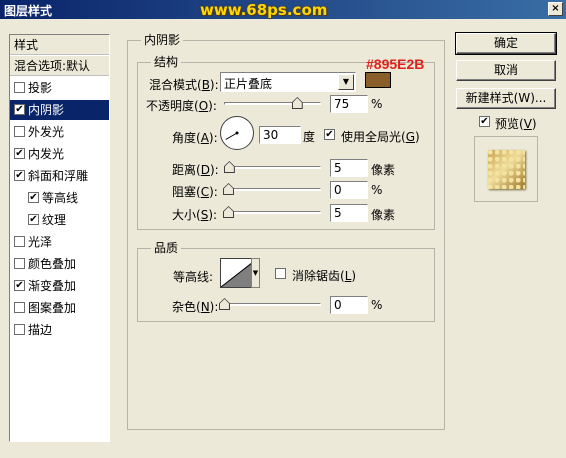 This screenshot has height=458, width=566. I want to click on style-item: 颜色叠加, so click(59, 264).